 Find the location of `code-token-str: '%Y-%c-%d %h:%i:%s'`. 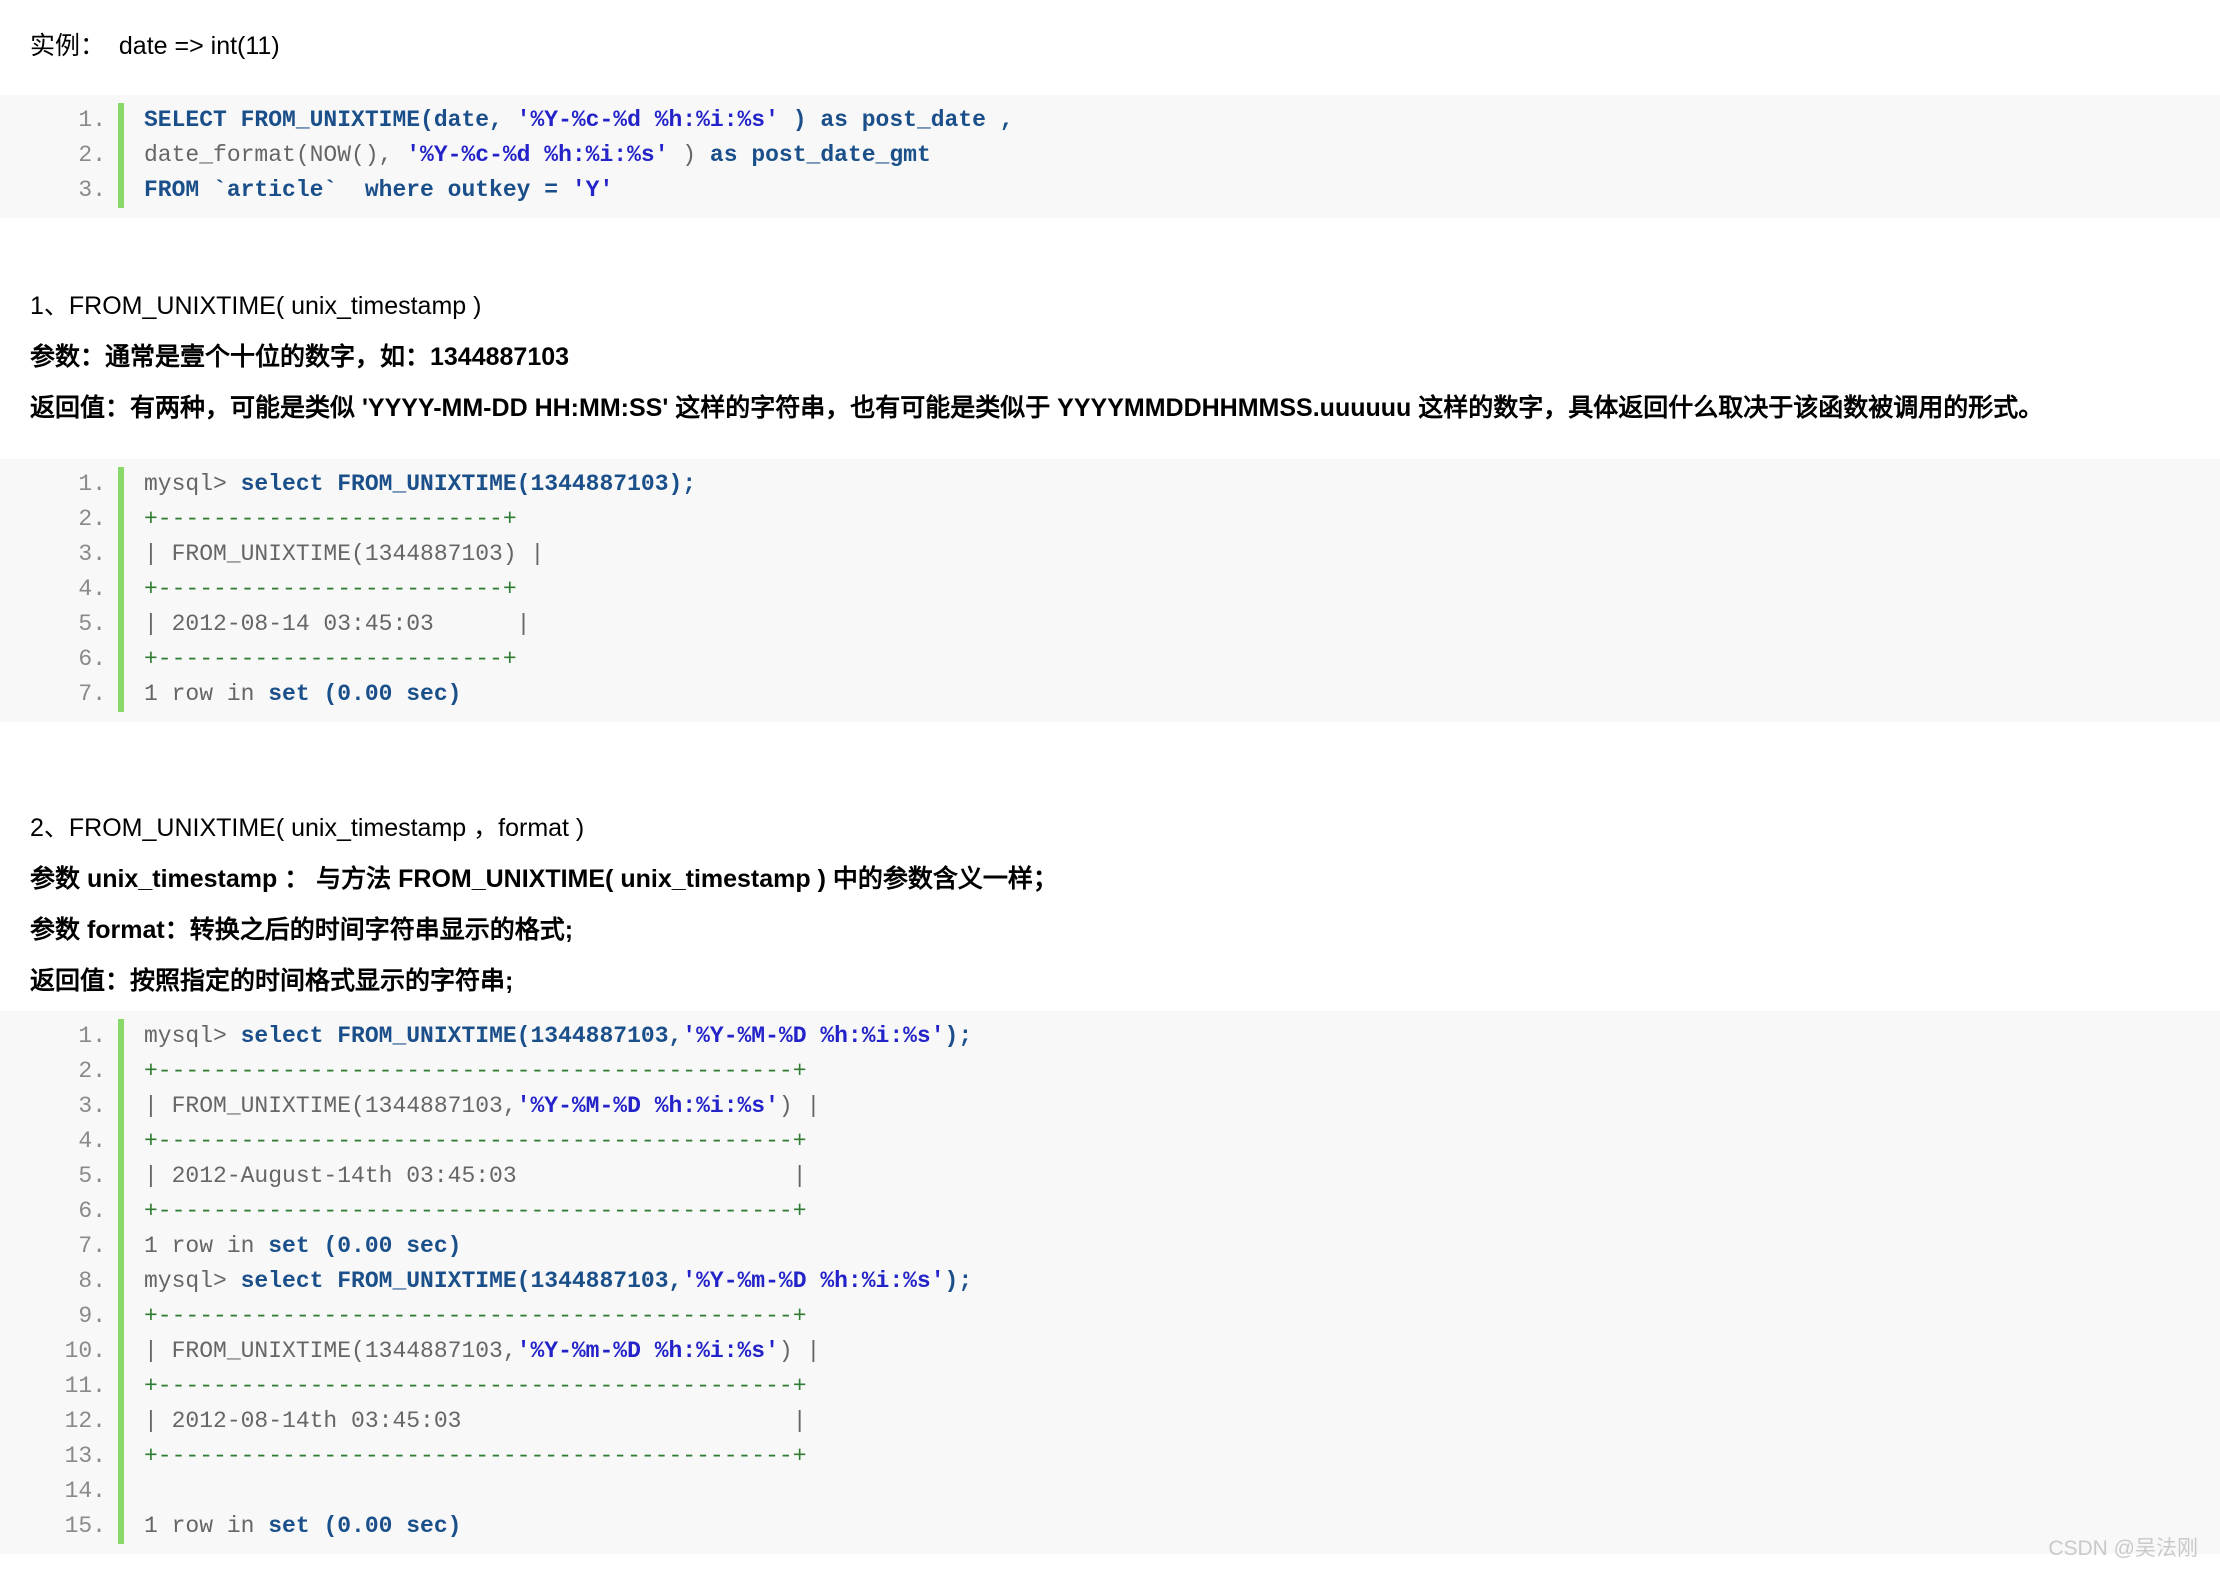

code-token-str: '%Y-%c-%d %h:%i:%s' is located at coordinates (647, 120).